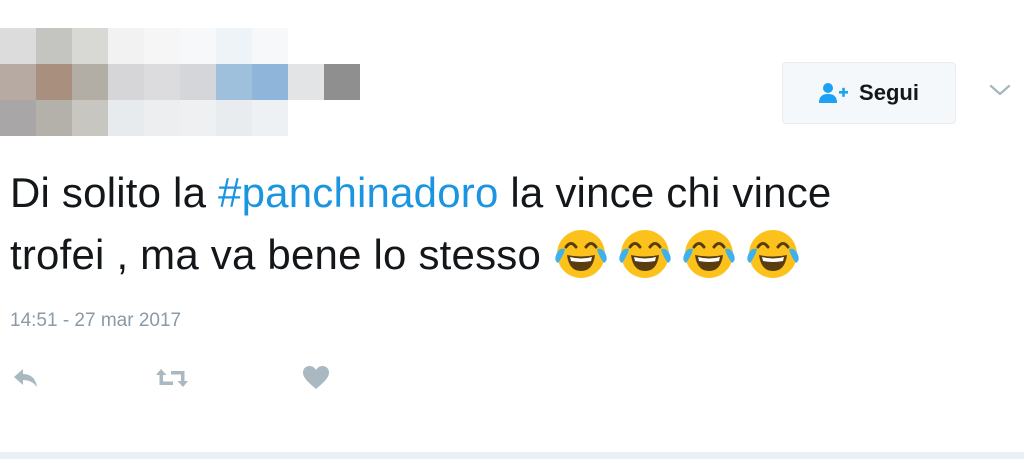 The image size is (1024, 459). What do you see at coordinates (512, 455) in the screenshot?
I see `divider` at bounding box center [512, 455].